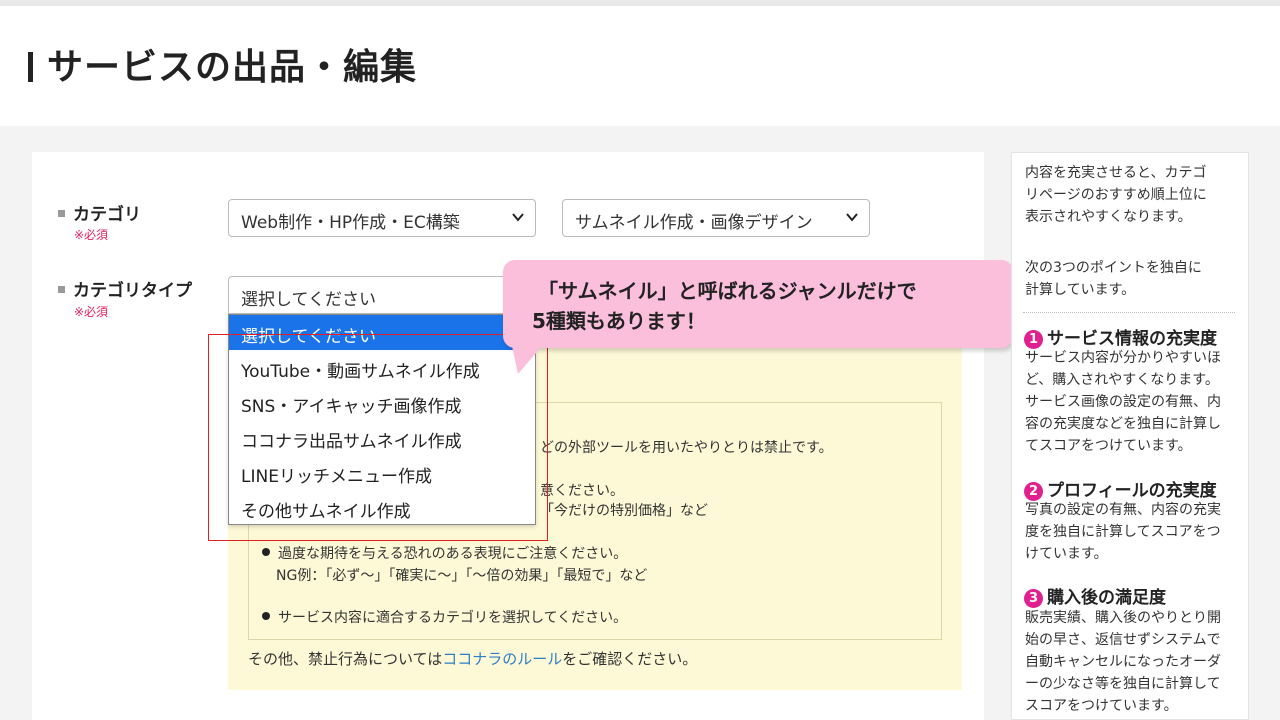  I want to click on side-intro-line: 内容を充実させると、カテゴ, so click(1116, 173).